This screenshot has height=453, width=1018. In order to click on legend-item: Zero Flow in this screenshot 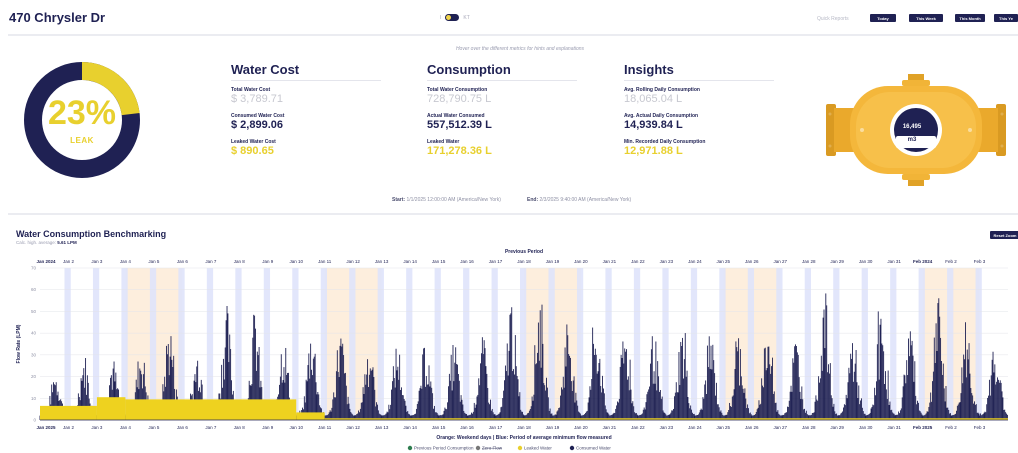, I will do `click(492, 448)`.